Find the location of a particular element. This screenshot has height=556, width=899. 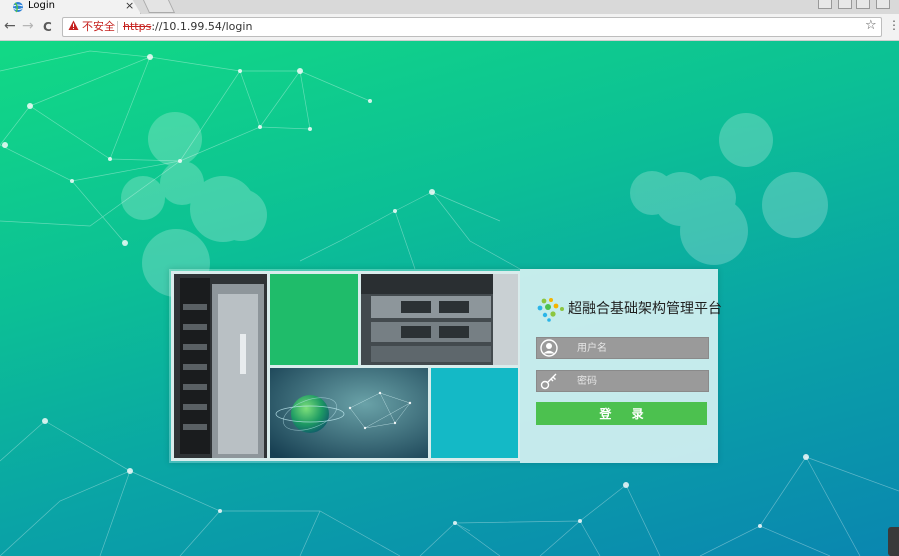

close-window-button is located at coordinates (883, 4).